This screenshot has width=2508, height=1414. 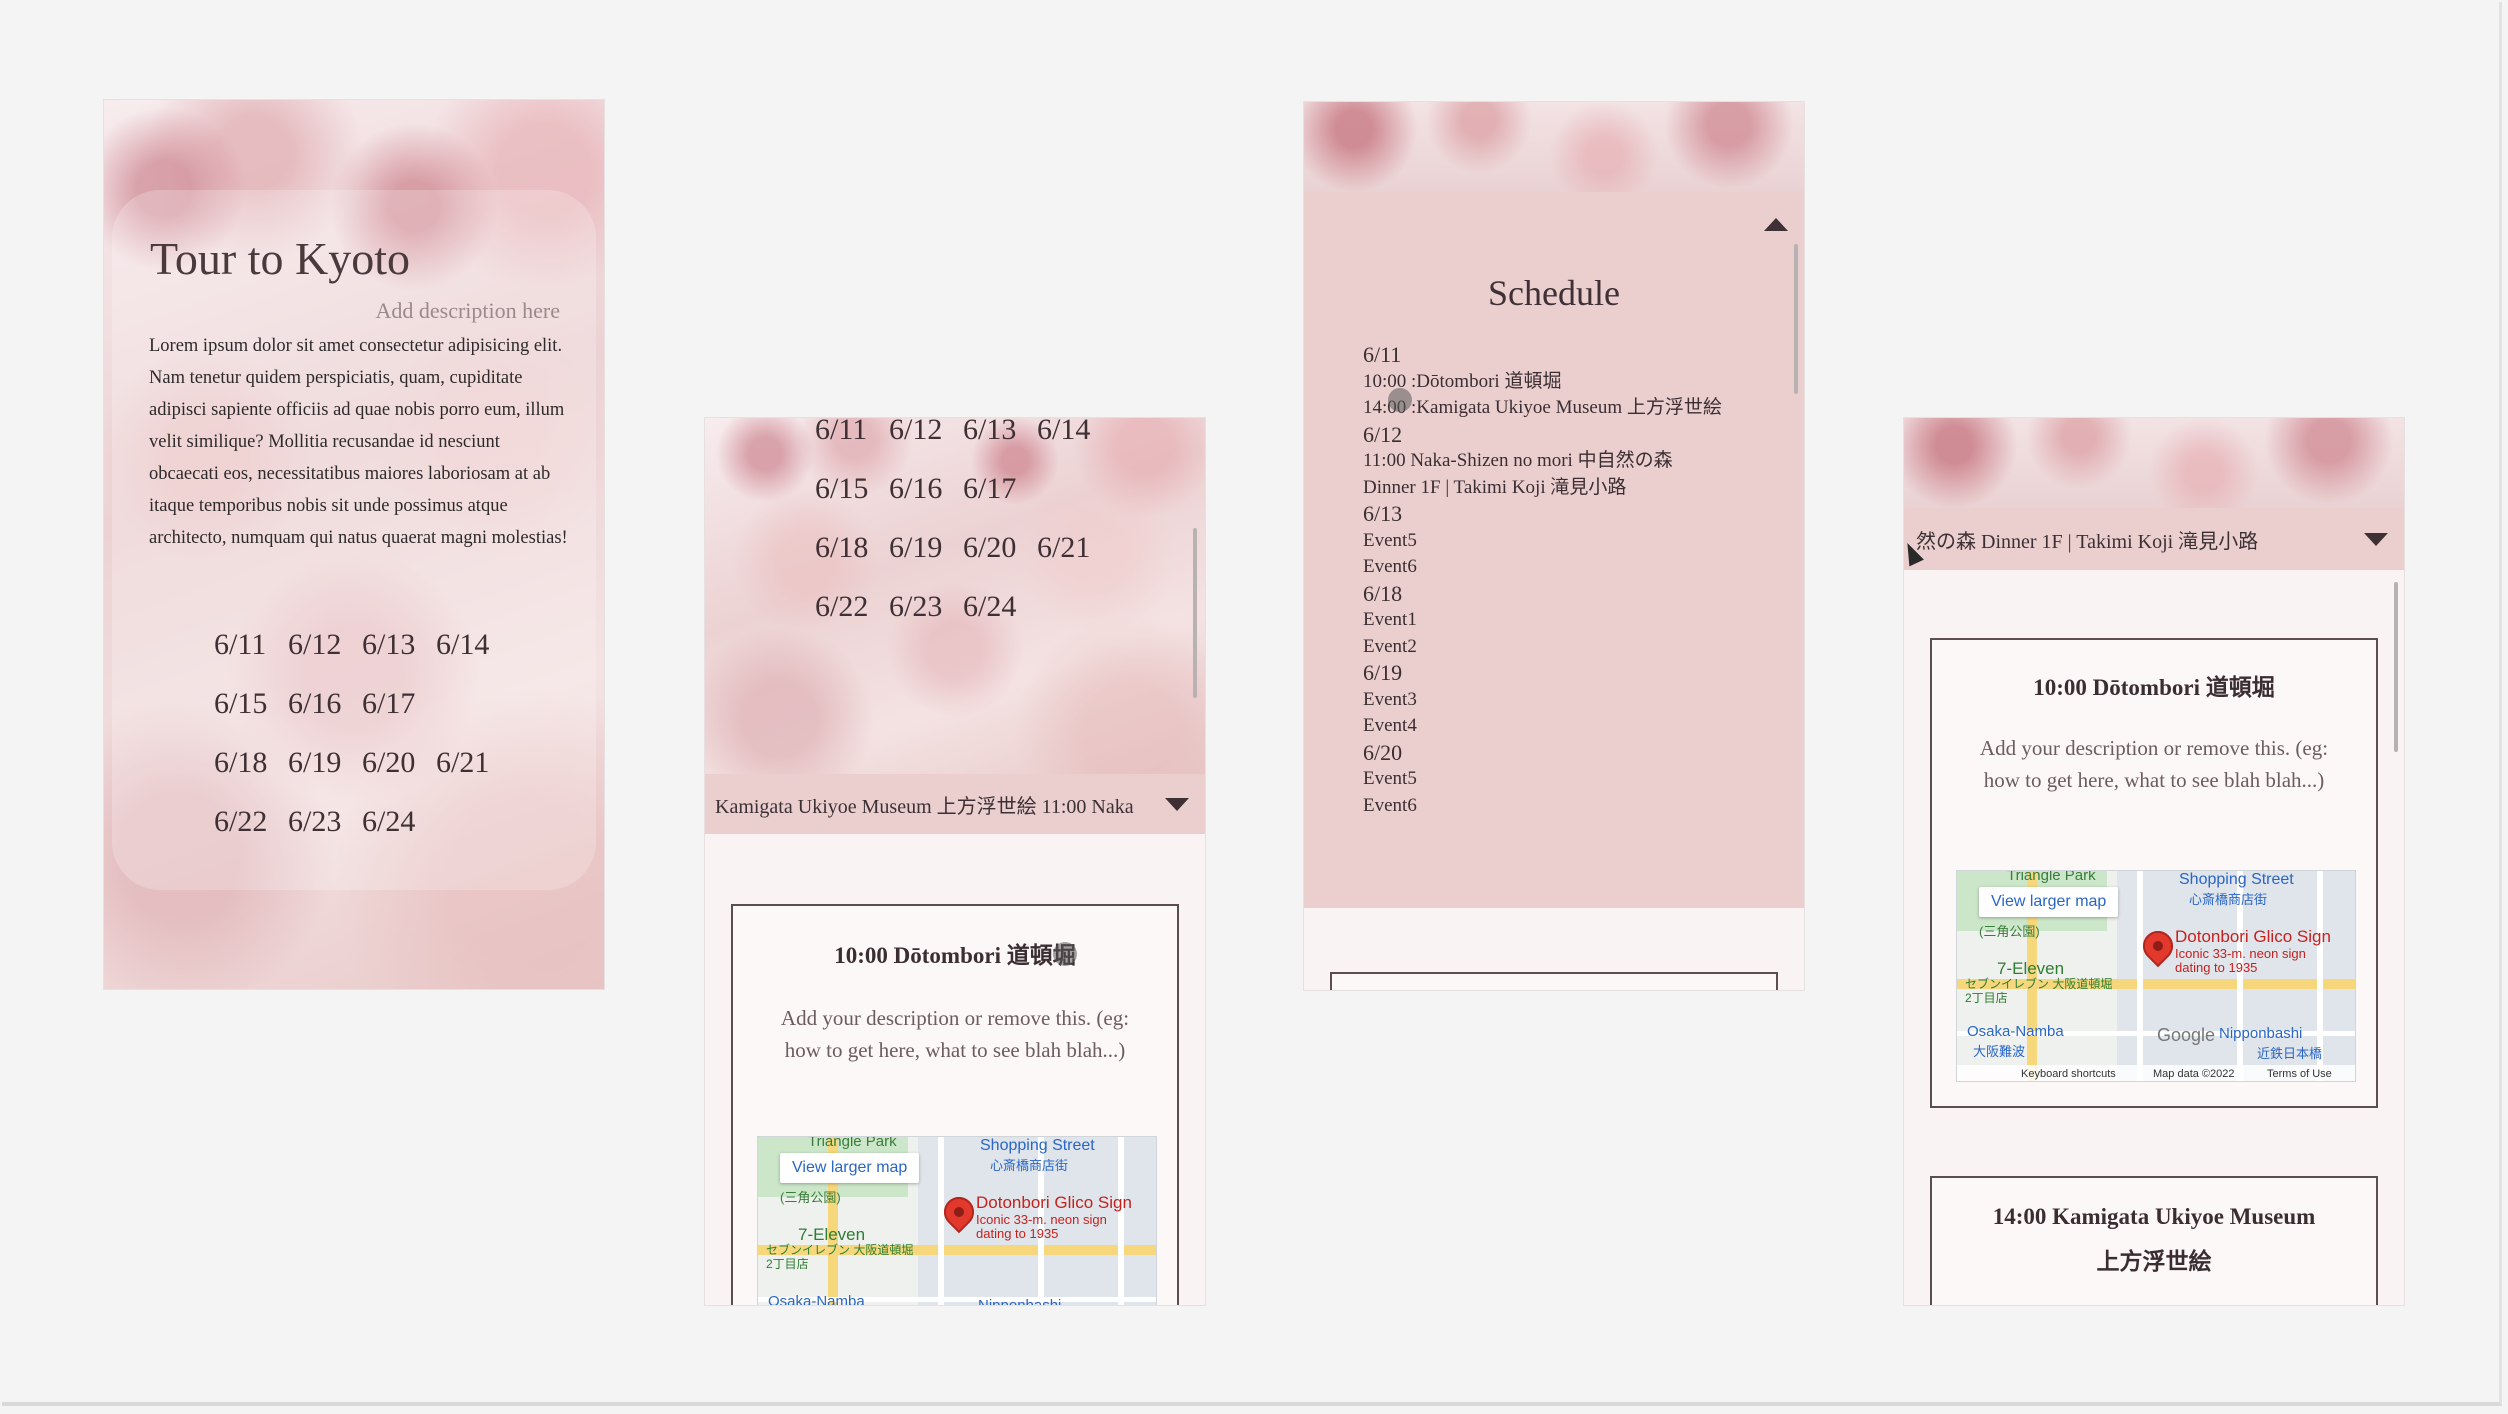 I want to click on event-card: 14:00 Kamigata Ukiyoe Museum 上方浮世絵, so click(x=2154, y=1240).